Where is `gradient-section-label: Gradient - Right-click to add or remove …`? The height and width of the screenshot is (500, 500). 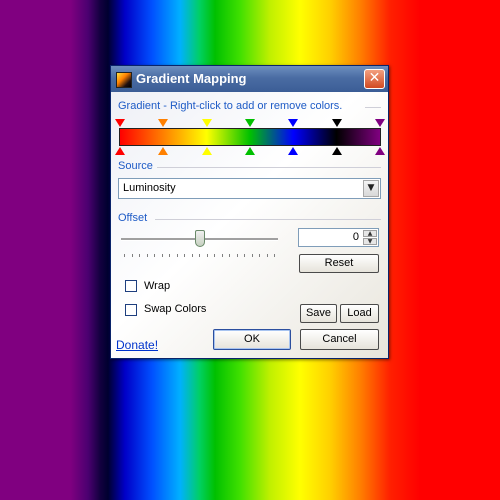
gradient-section-label: Gradient - Right-click to add or remove … is located at coordinates (230, 106).